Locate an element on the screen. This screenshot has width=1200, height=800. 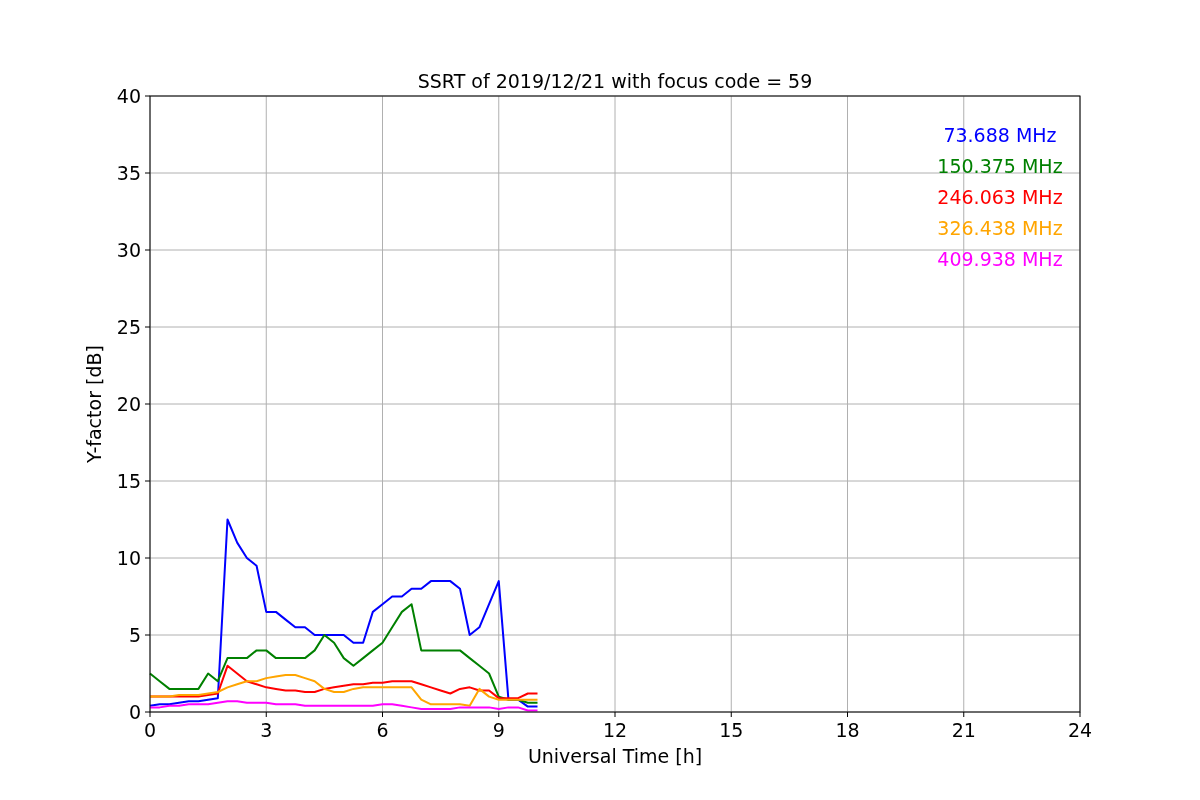
chart-title: SSRT of 2019/12/21 with focus code = 59 is located at coordinates (615, 81).